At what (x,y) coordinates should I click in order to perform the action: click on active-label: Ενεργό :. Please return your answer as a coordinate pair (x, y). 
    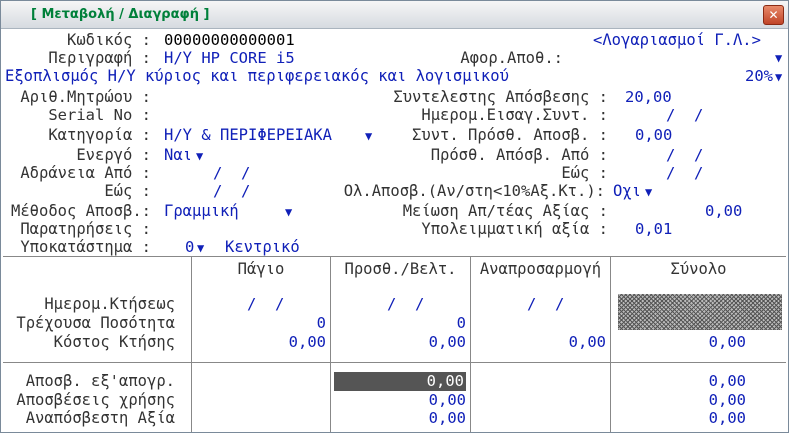
    Looking at the image, I should click on (113, 155).